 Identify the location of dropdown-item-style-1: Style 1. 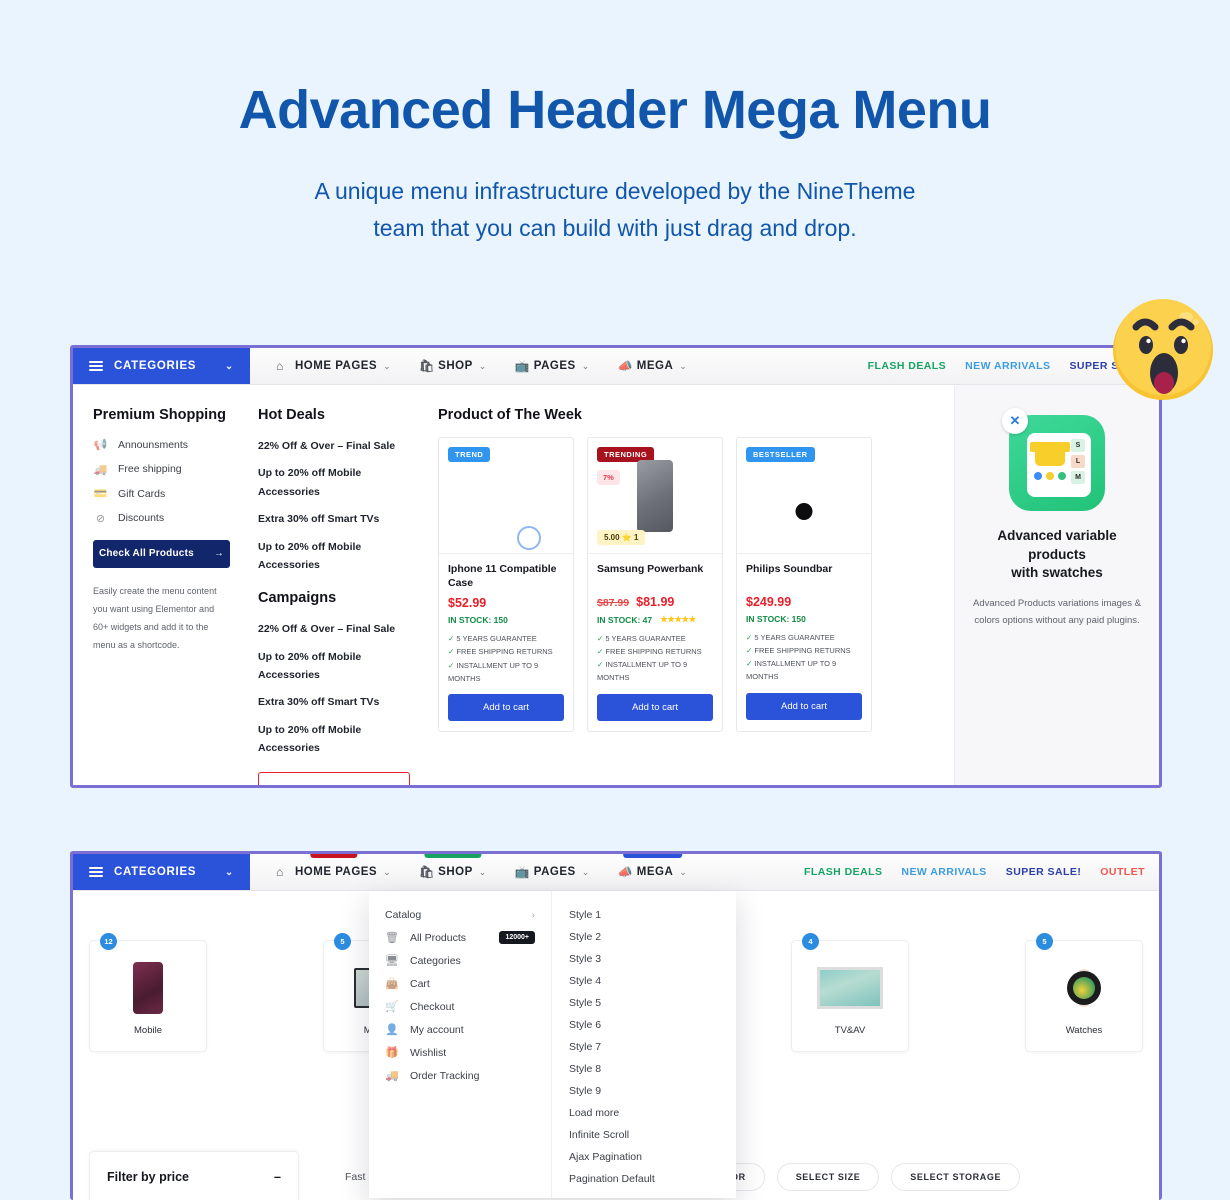
(644, 915).